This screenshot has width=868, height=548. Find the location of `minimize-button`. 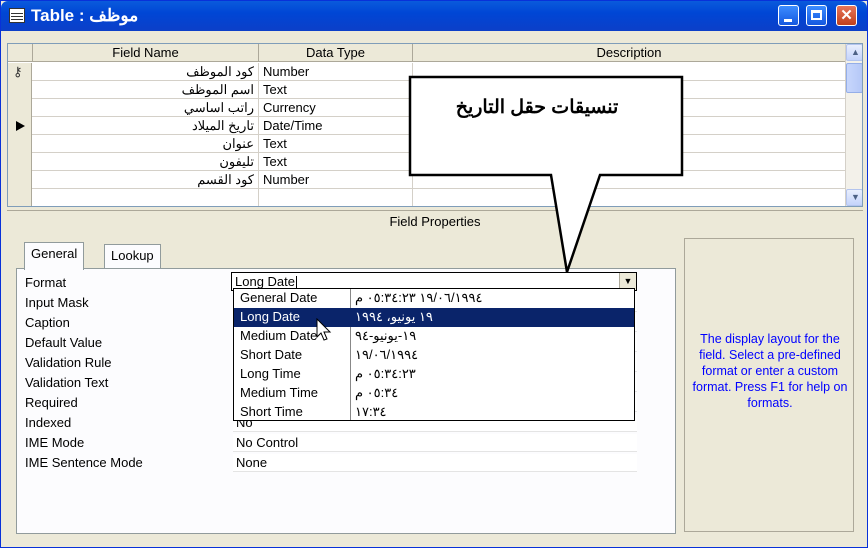

minimize-button is located at coordinates (788, 15).